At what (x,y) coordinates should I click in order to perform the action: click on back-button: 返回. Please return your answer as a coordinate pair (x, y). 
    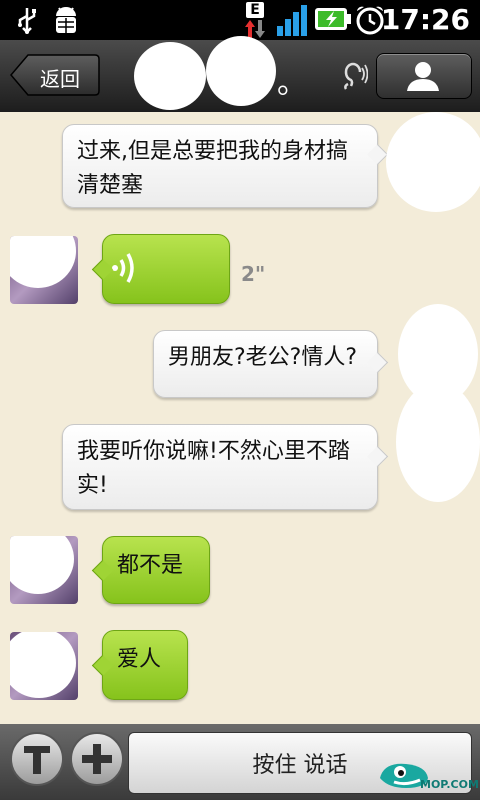
    Looking at the image, I should click on (55, 75).